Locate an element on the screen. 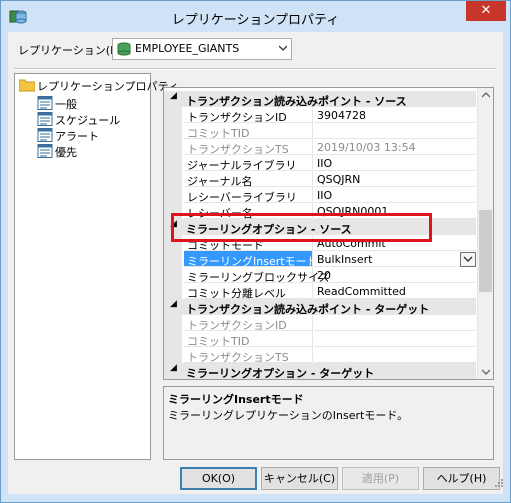 The height and width of the screenshot is (503, 511). grid-property-value: QSQJRN is located at coordinates (395, 179).